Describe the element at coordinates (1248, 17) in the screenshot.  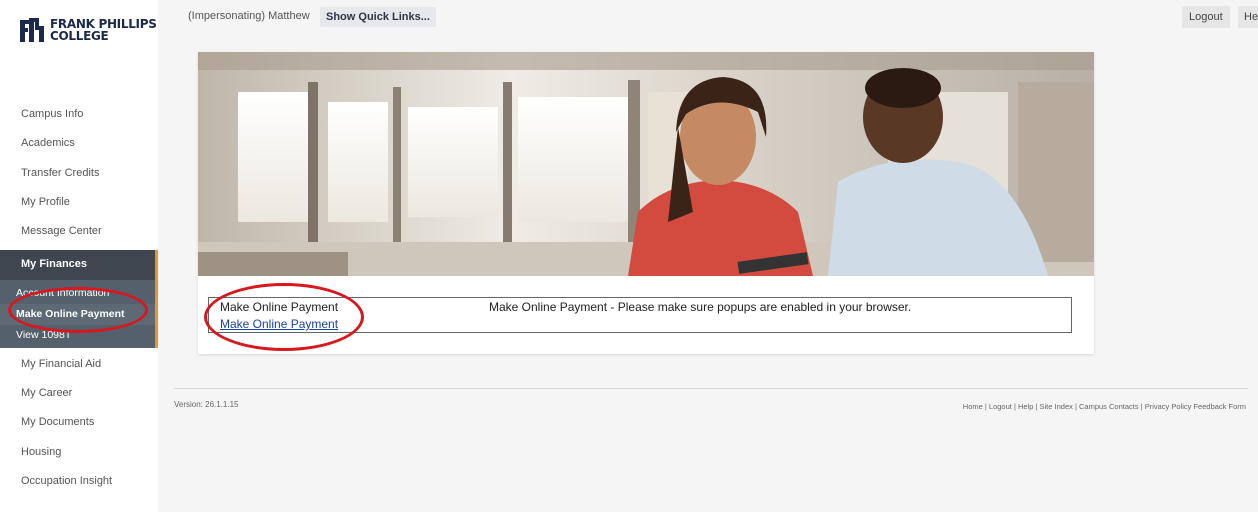
I see `help-button: Hel` at that location.